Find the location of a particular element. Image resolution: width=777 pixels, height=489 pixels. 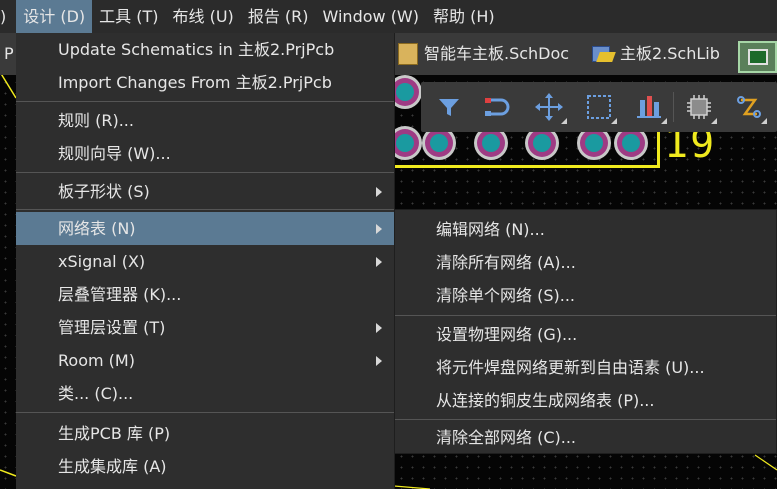

pcb-doc-icon is located at coordinates (758, 57).